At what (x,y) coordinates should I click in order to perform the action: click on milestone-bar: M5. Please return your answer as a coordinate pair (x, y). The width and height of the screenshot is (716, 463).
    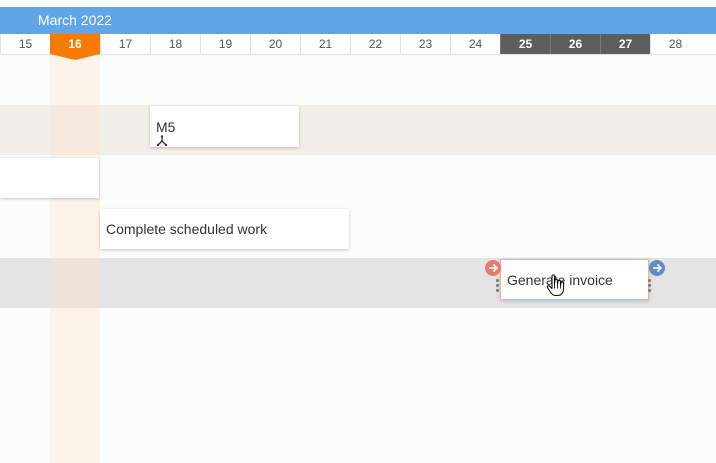
    Looking at the image, I should click on (224, 126).